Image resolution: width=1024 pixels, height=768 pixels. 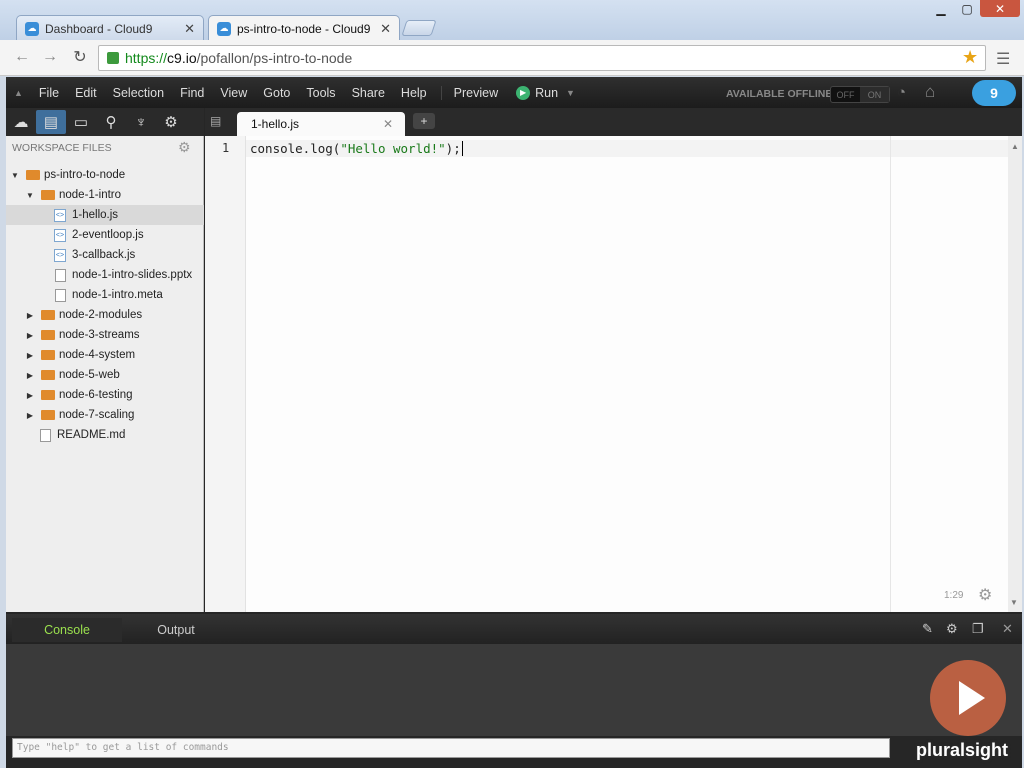 What do you see at coordinates (1015, 146) in the screenshot?
I see `scroll-up-icon: ▲` at bounding box center [1015, 146].